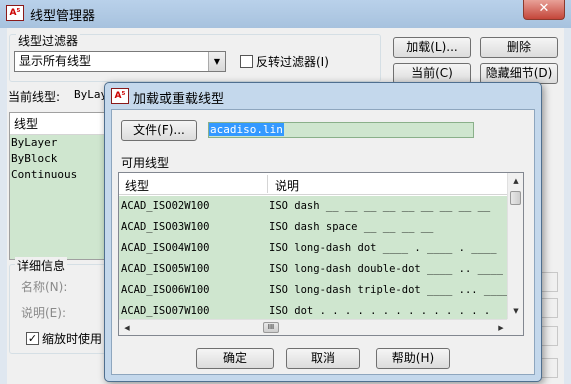  What do you see at coordinates (380, 206) in the screenshot?
I see `linetype-description: ISO dash __ __ __ __ __ __ __ __ __` at bounding box center [380, 206].